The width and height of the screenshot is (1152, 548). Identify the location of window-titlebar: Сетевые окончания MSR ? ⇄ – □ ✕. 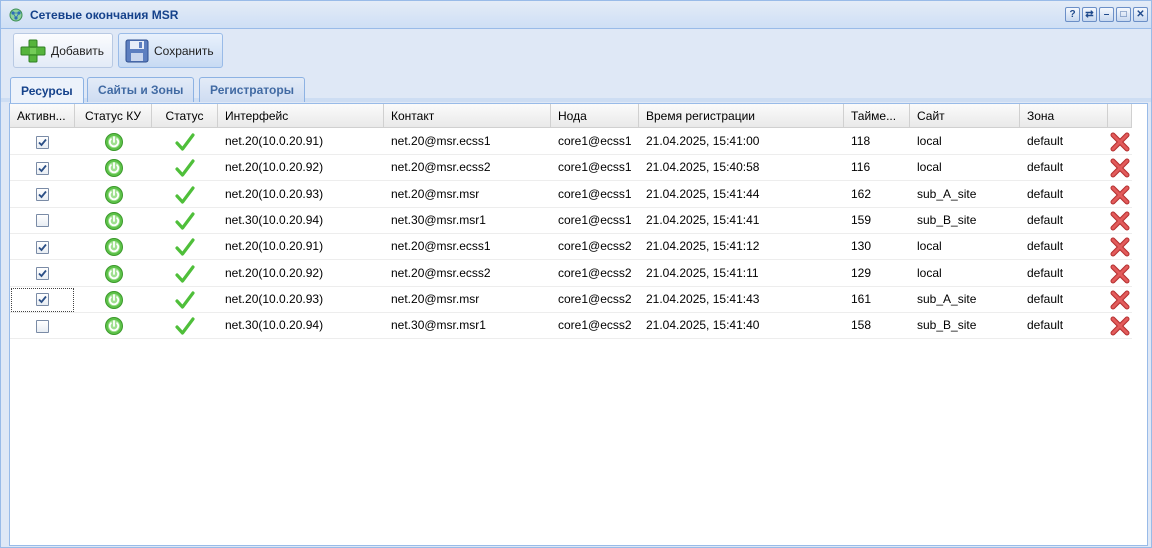
(576, 15).